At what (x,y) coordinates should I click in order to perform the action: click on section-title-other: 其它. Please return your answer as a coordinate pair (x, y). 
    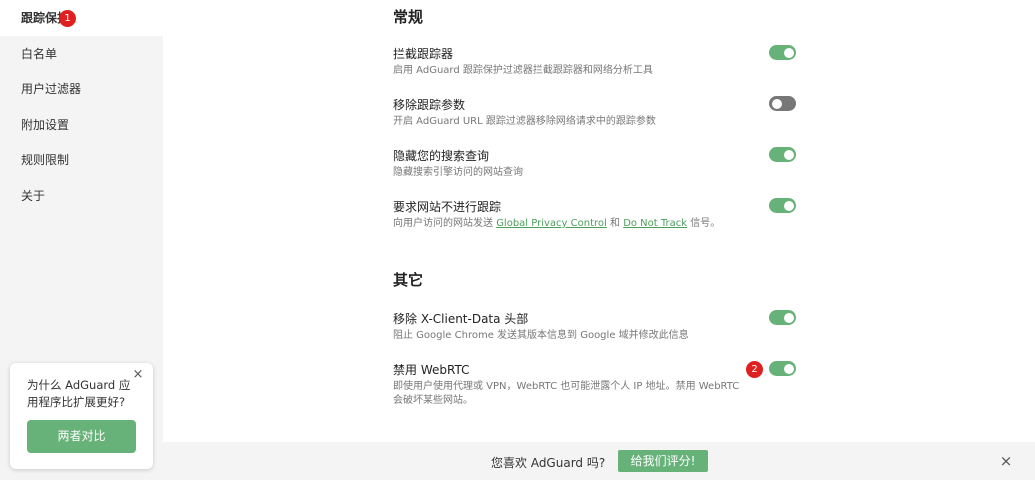
    Looking at the image, I should click on (408, 280).